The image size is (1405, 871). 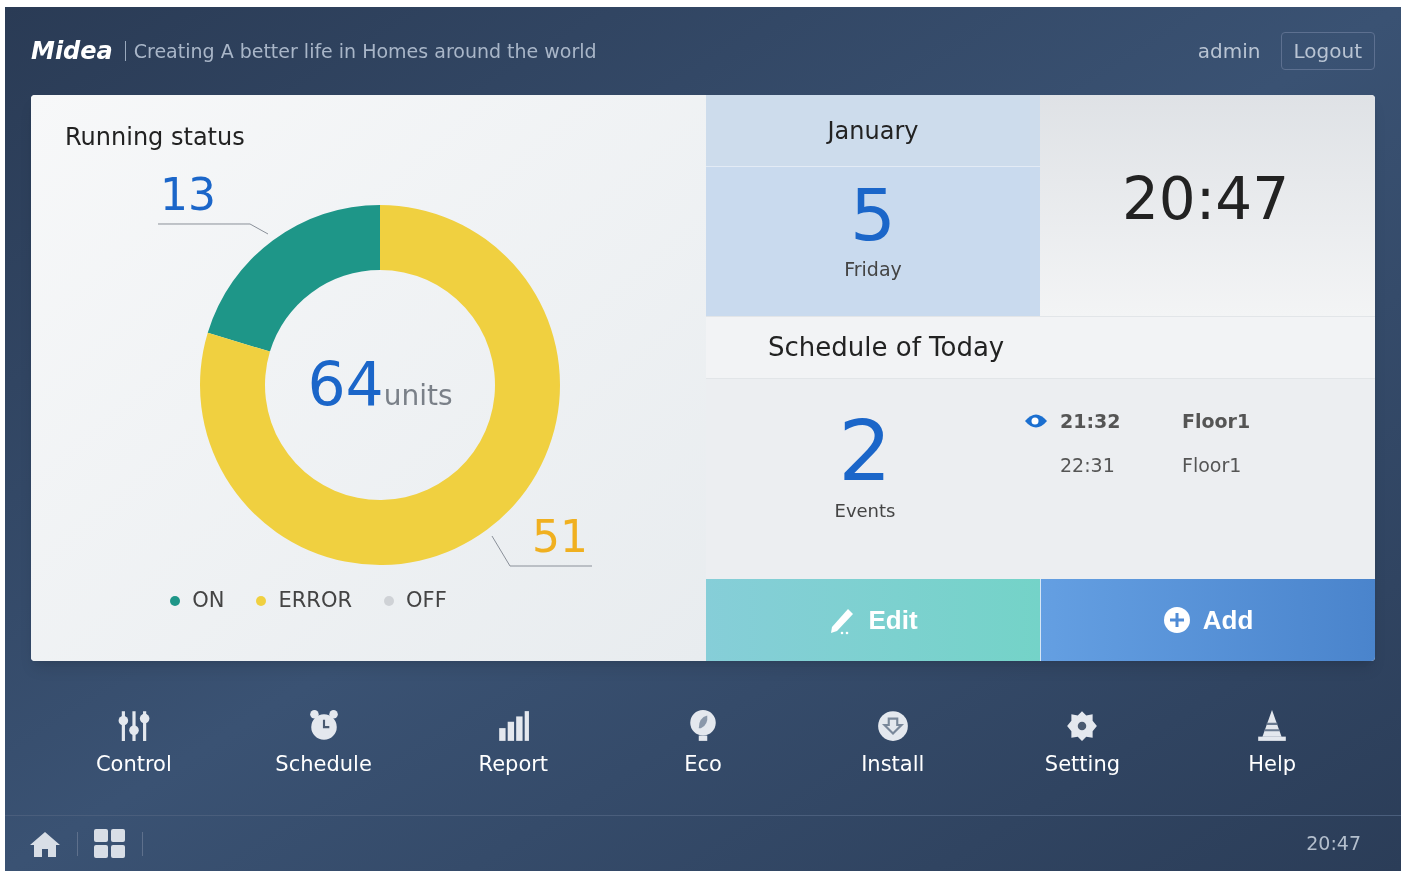 What do you see at coordinates (188, 194) in the screenshot?
I see `data-label: 13` at bounding box center [188, 194].